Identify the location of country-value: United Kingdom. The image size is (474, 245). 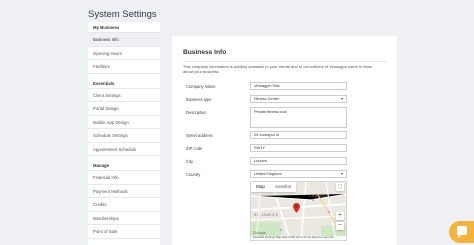
(268, 173).